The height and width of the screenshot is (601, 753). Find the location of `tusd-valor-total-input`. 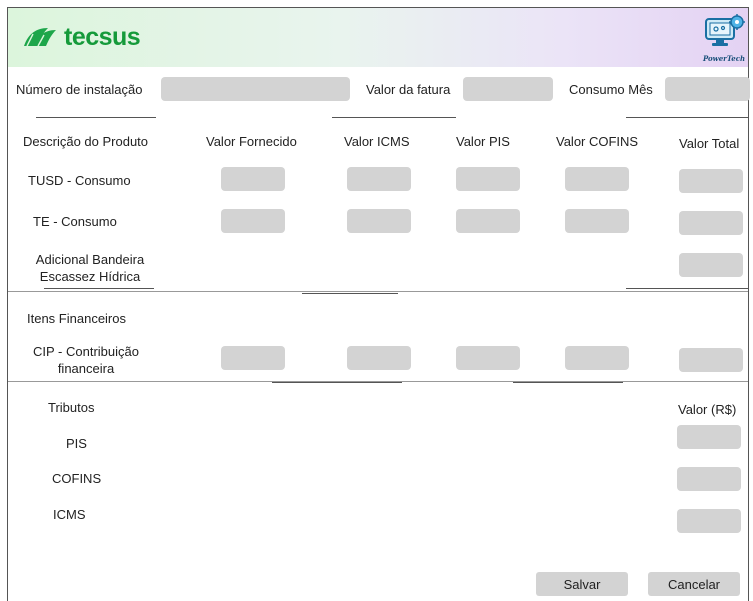

tusd-valor-total-input is located at coordinates (711, 181).